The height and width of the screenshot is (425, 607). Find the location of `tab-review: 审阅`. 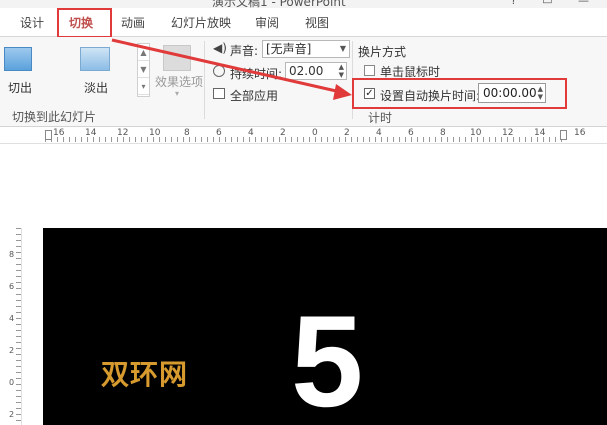

tab-review: 审阅 is located at coordinates (267, 22).